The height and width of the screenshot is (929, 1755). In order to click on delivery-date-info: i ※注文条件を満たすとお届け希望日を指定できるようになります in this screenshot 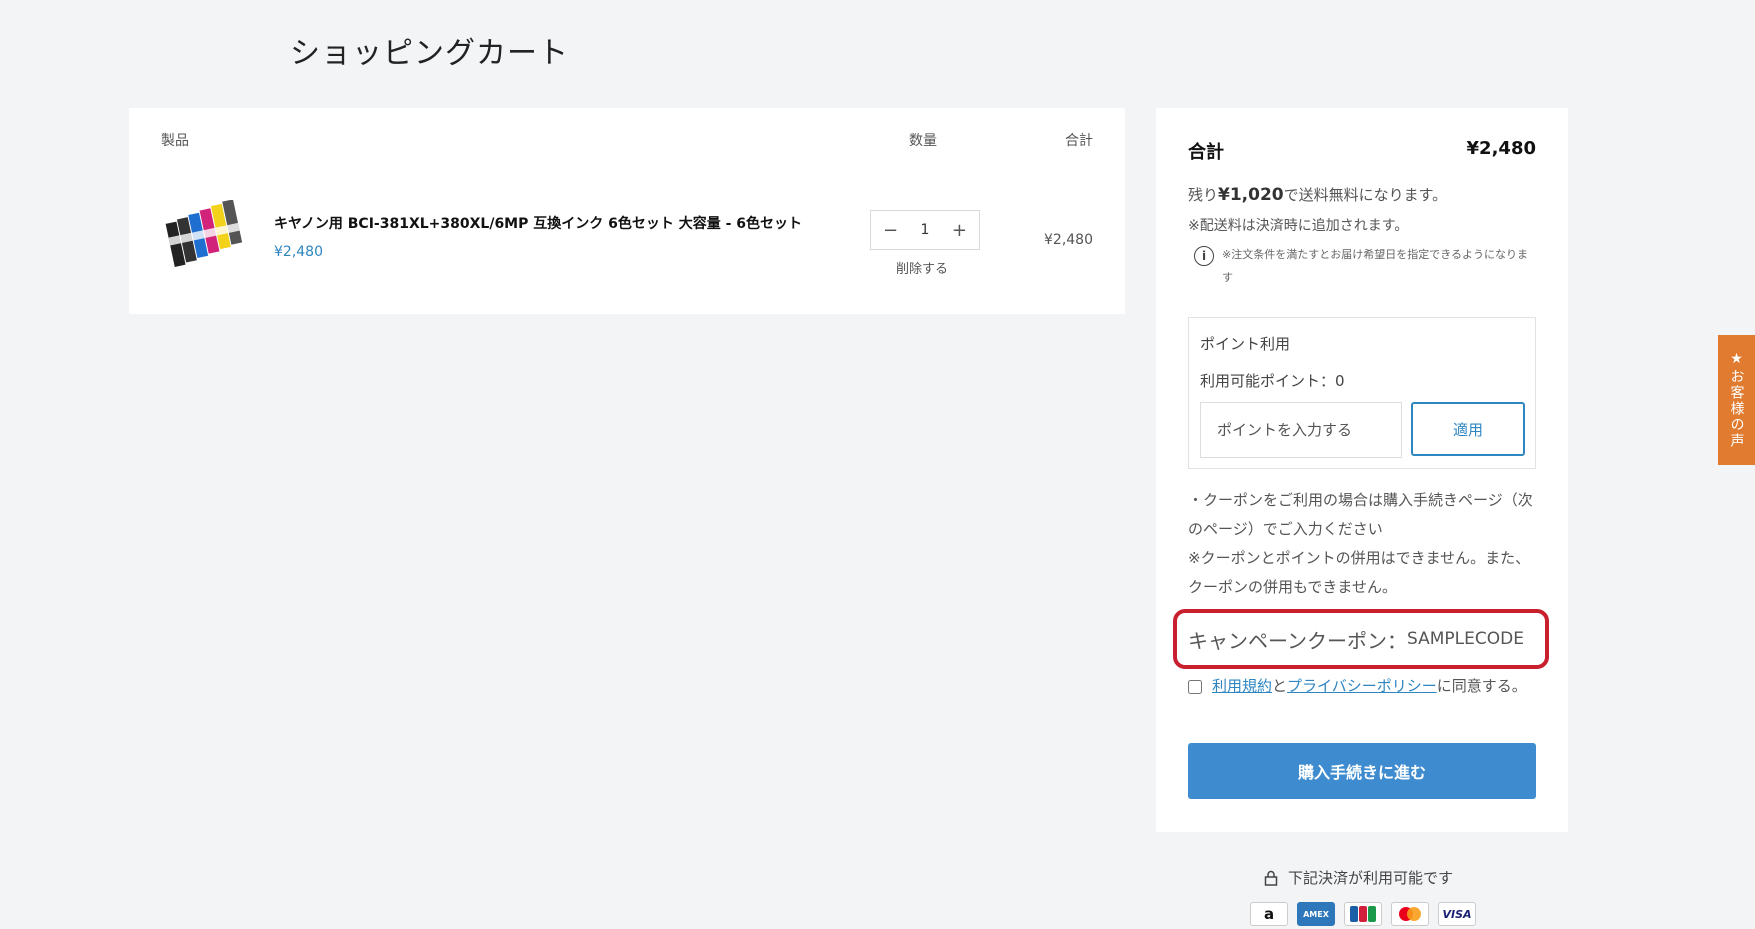, I will do `click(1364, 266)`.